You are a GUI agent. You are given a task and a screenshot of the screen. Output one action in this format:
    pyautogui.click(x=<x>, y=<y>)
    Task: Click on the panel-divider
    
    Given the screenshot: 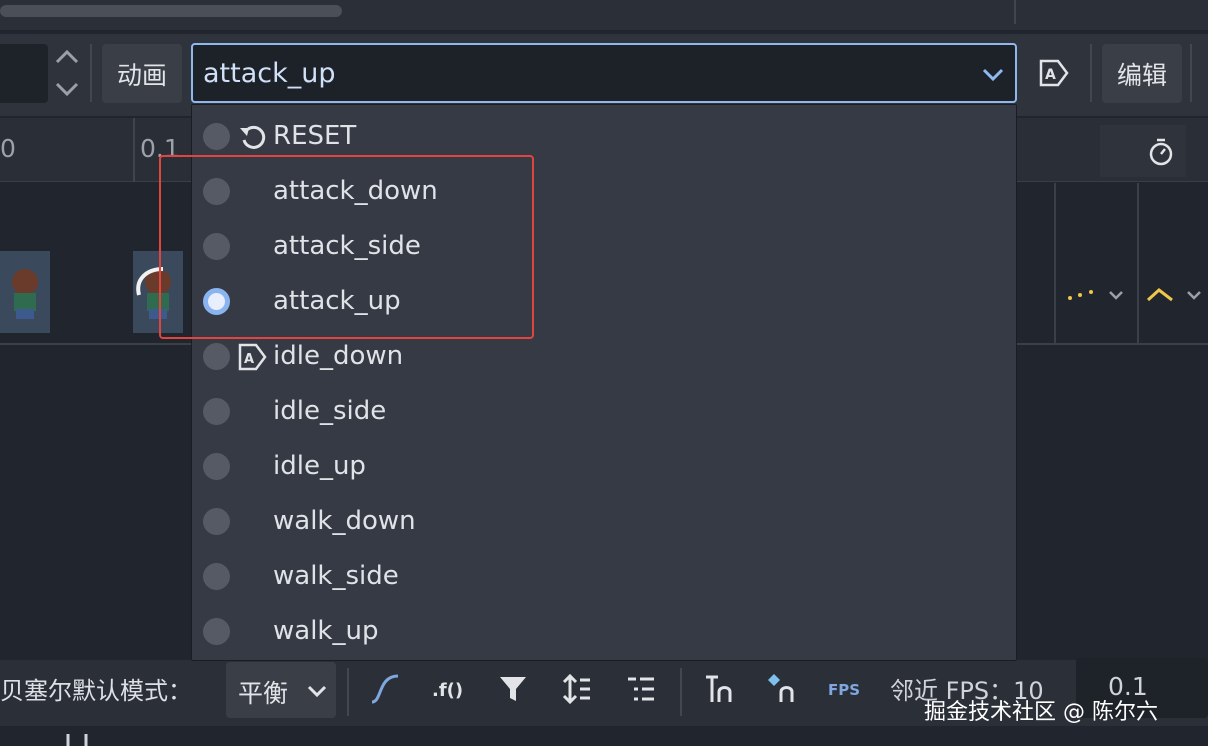 What is the action you would take?
    pyautogui.click(x=1015, y=12)
    